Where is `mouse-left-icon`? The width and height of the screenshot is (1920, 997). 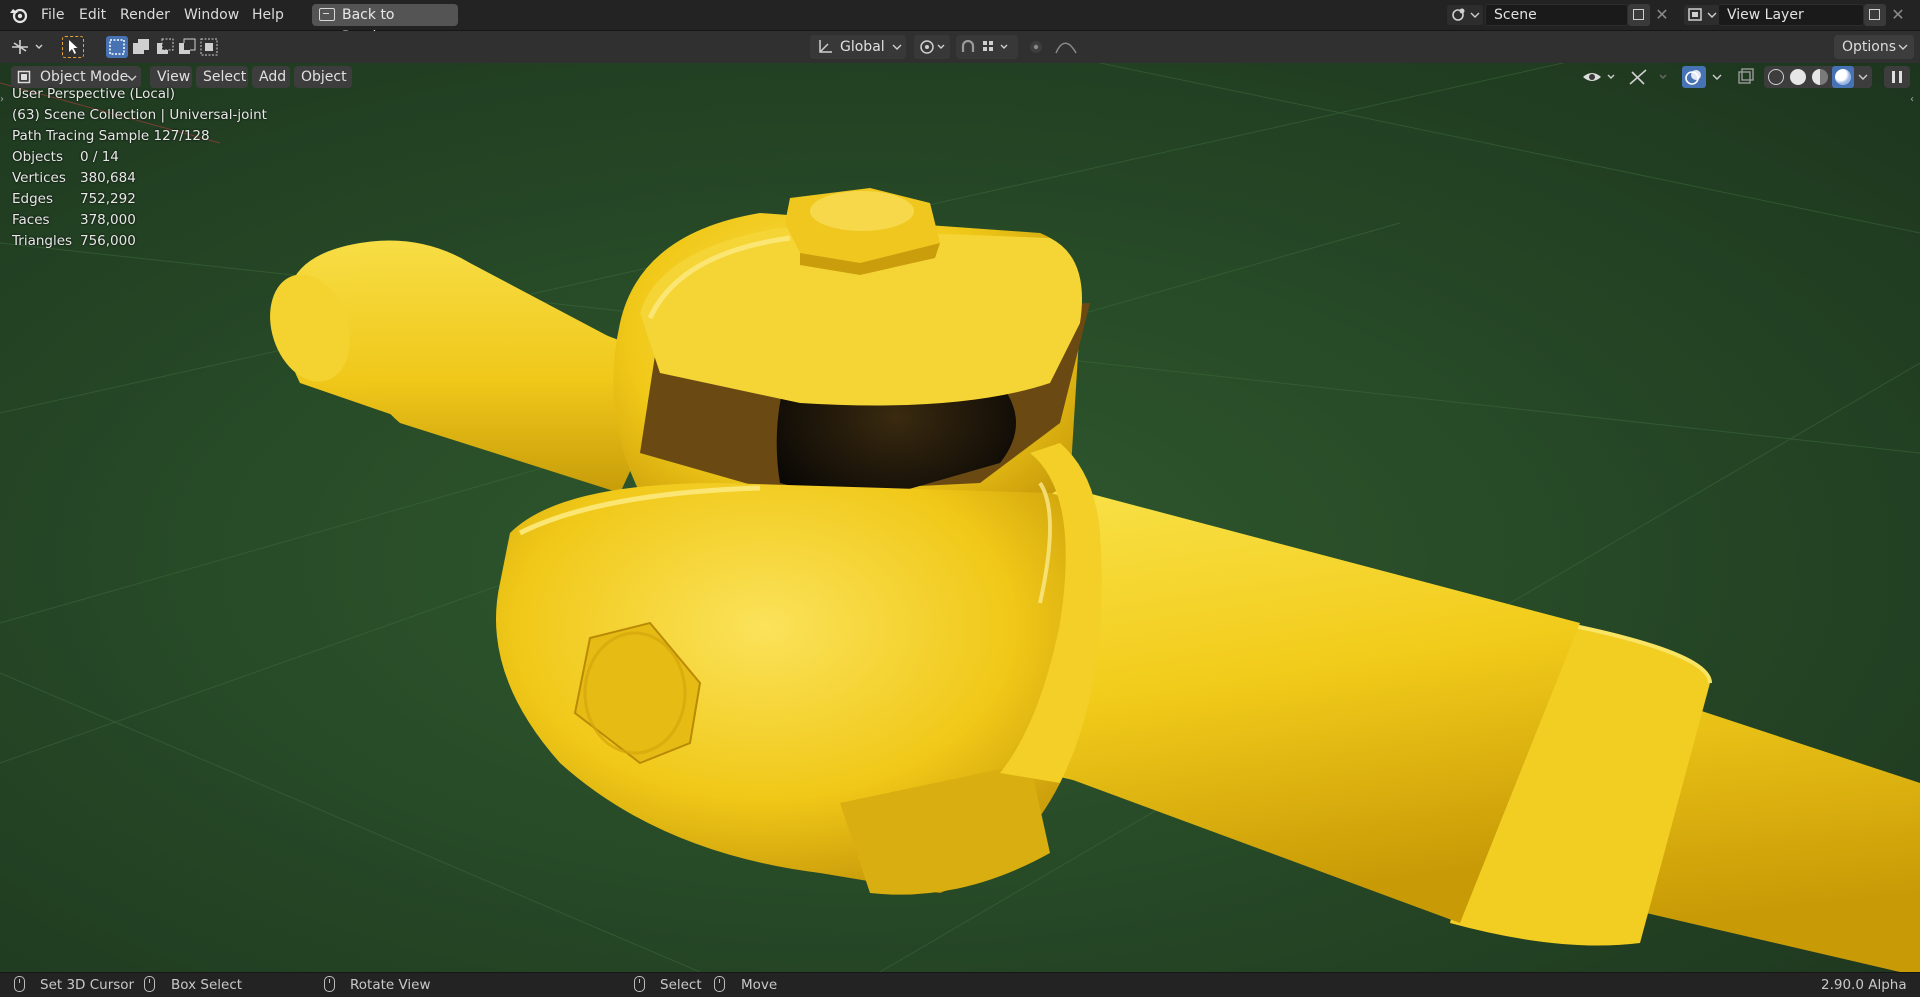 mouse-left-icon is located at coordinates (19, 984).